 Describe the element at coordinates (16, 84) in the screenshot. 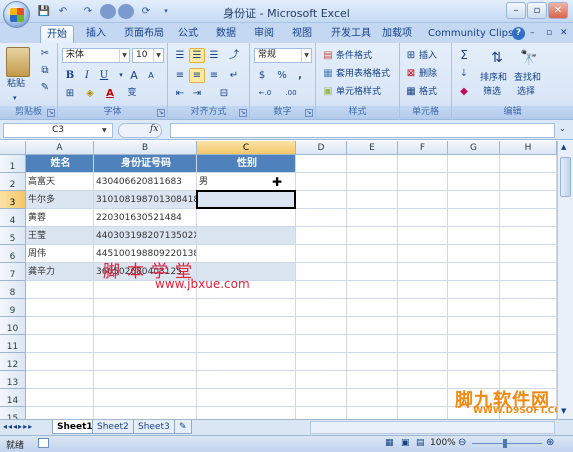

I see `paste-button: 粘贴` at that location.